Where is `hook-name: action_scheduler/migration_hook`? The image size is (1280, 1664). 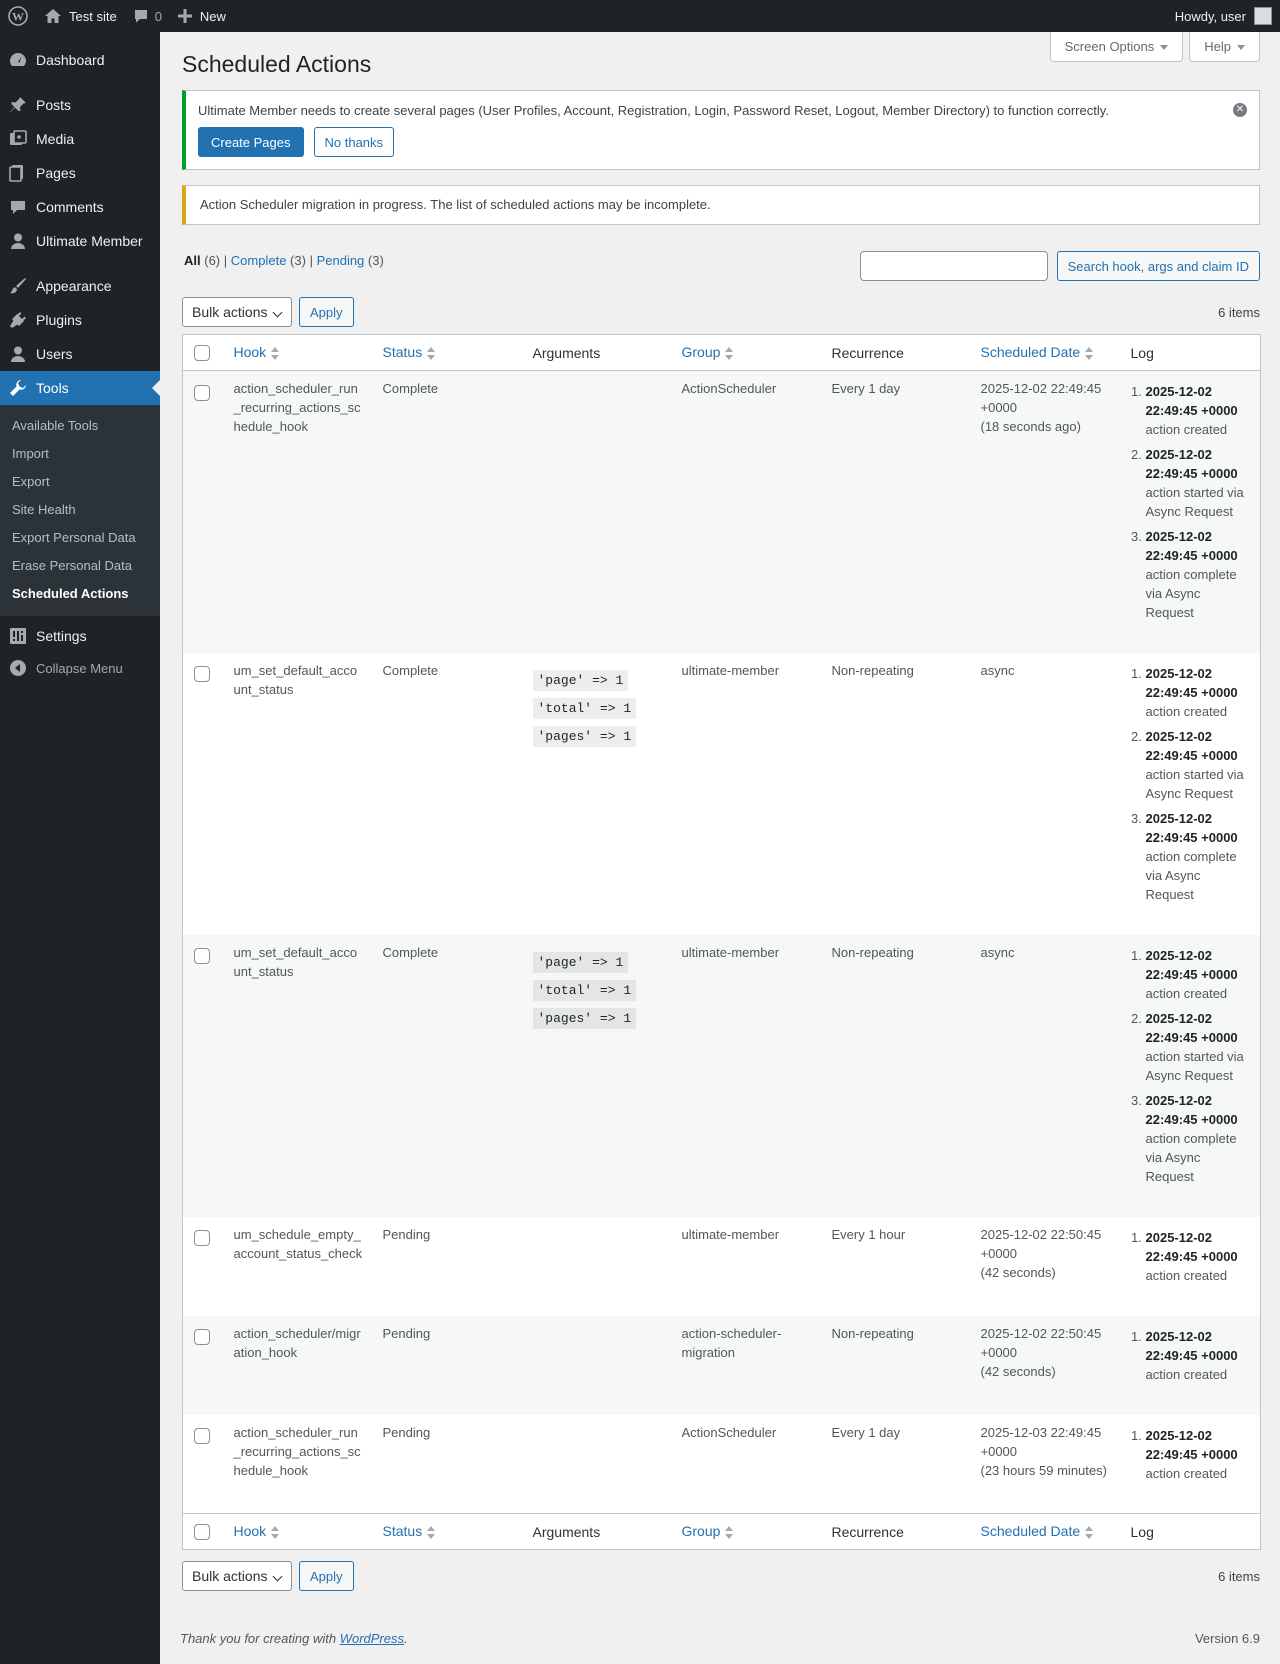
hook-name: action_scheduler/migration_hook is located at coordinates (297, 1342).